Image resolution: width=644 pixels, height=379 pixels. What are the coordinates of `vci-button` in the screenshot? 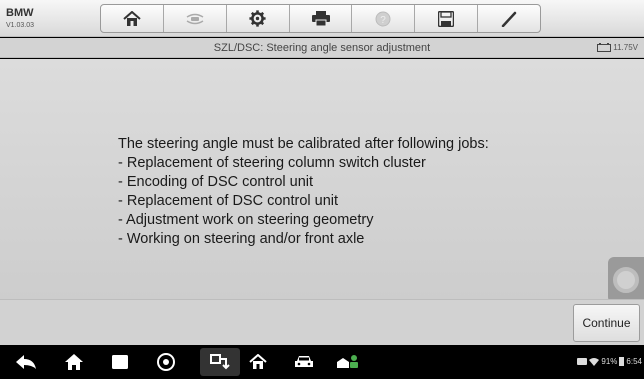 It's located at (220, 362).